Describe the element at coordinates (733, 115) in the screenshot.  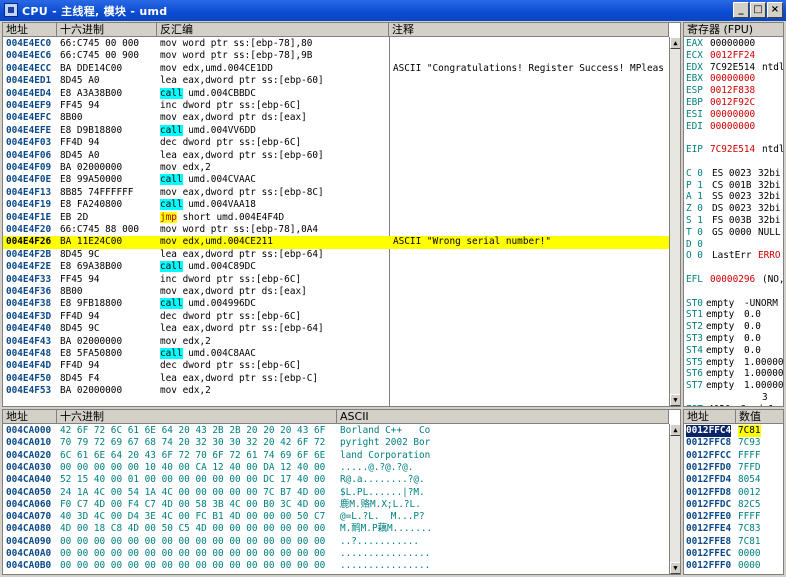
I see `register-row: ESI 00000000` at that location.